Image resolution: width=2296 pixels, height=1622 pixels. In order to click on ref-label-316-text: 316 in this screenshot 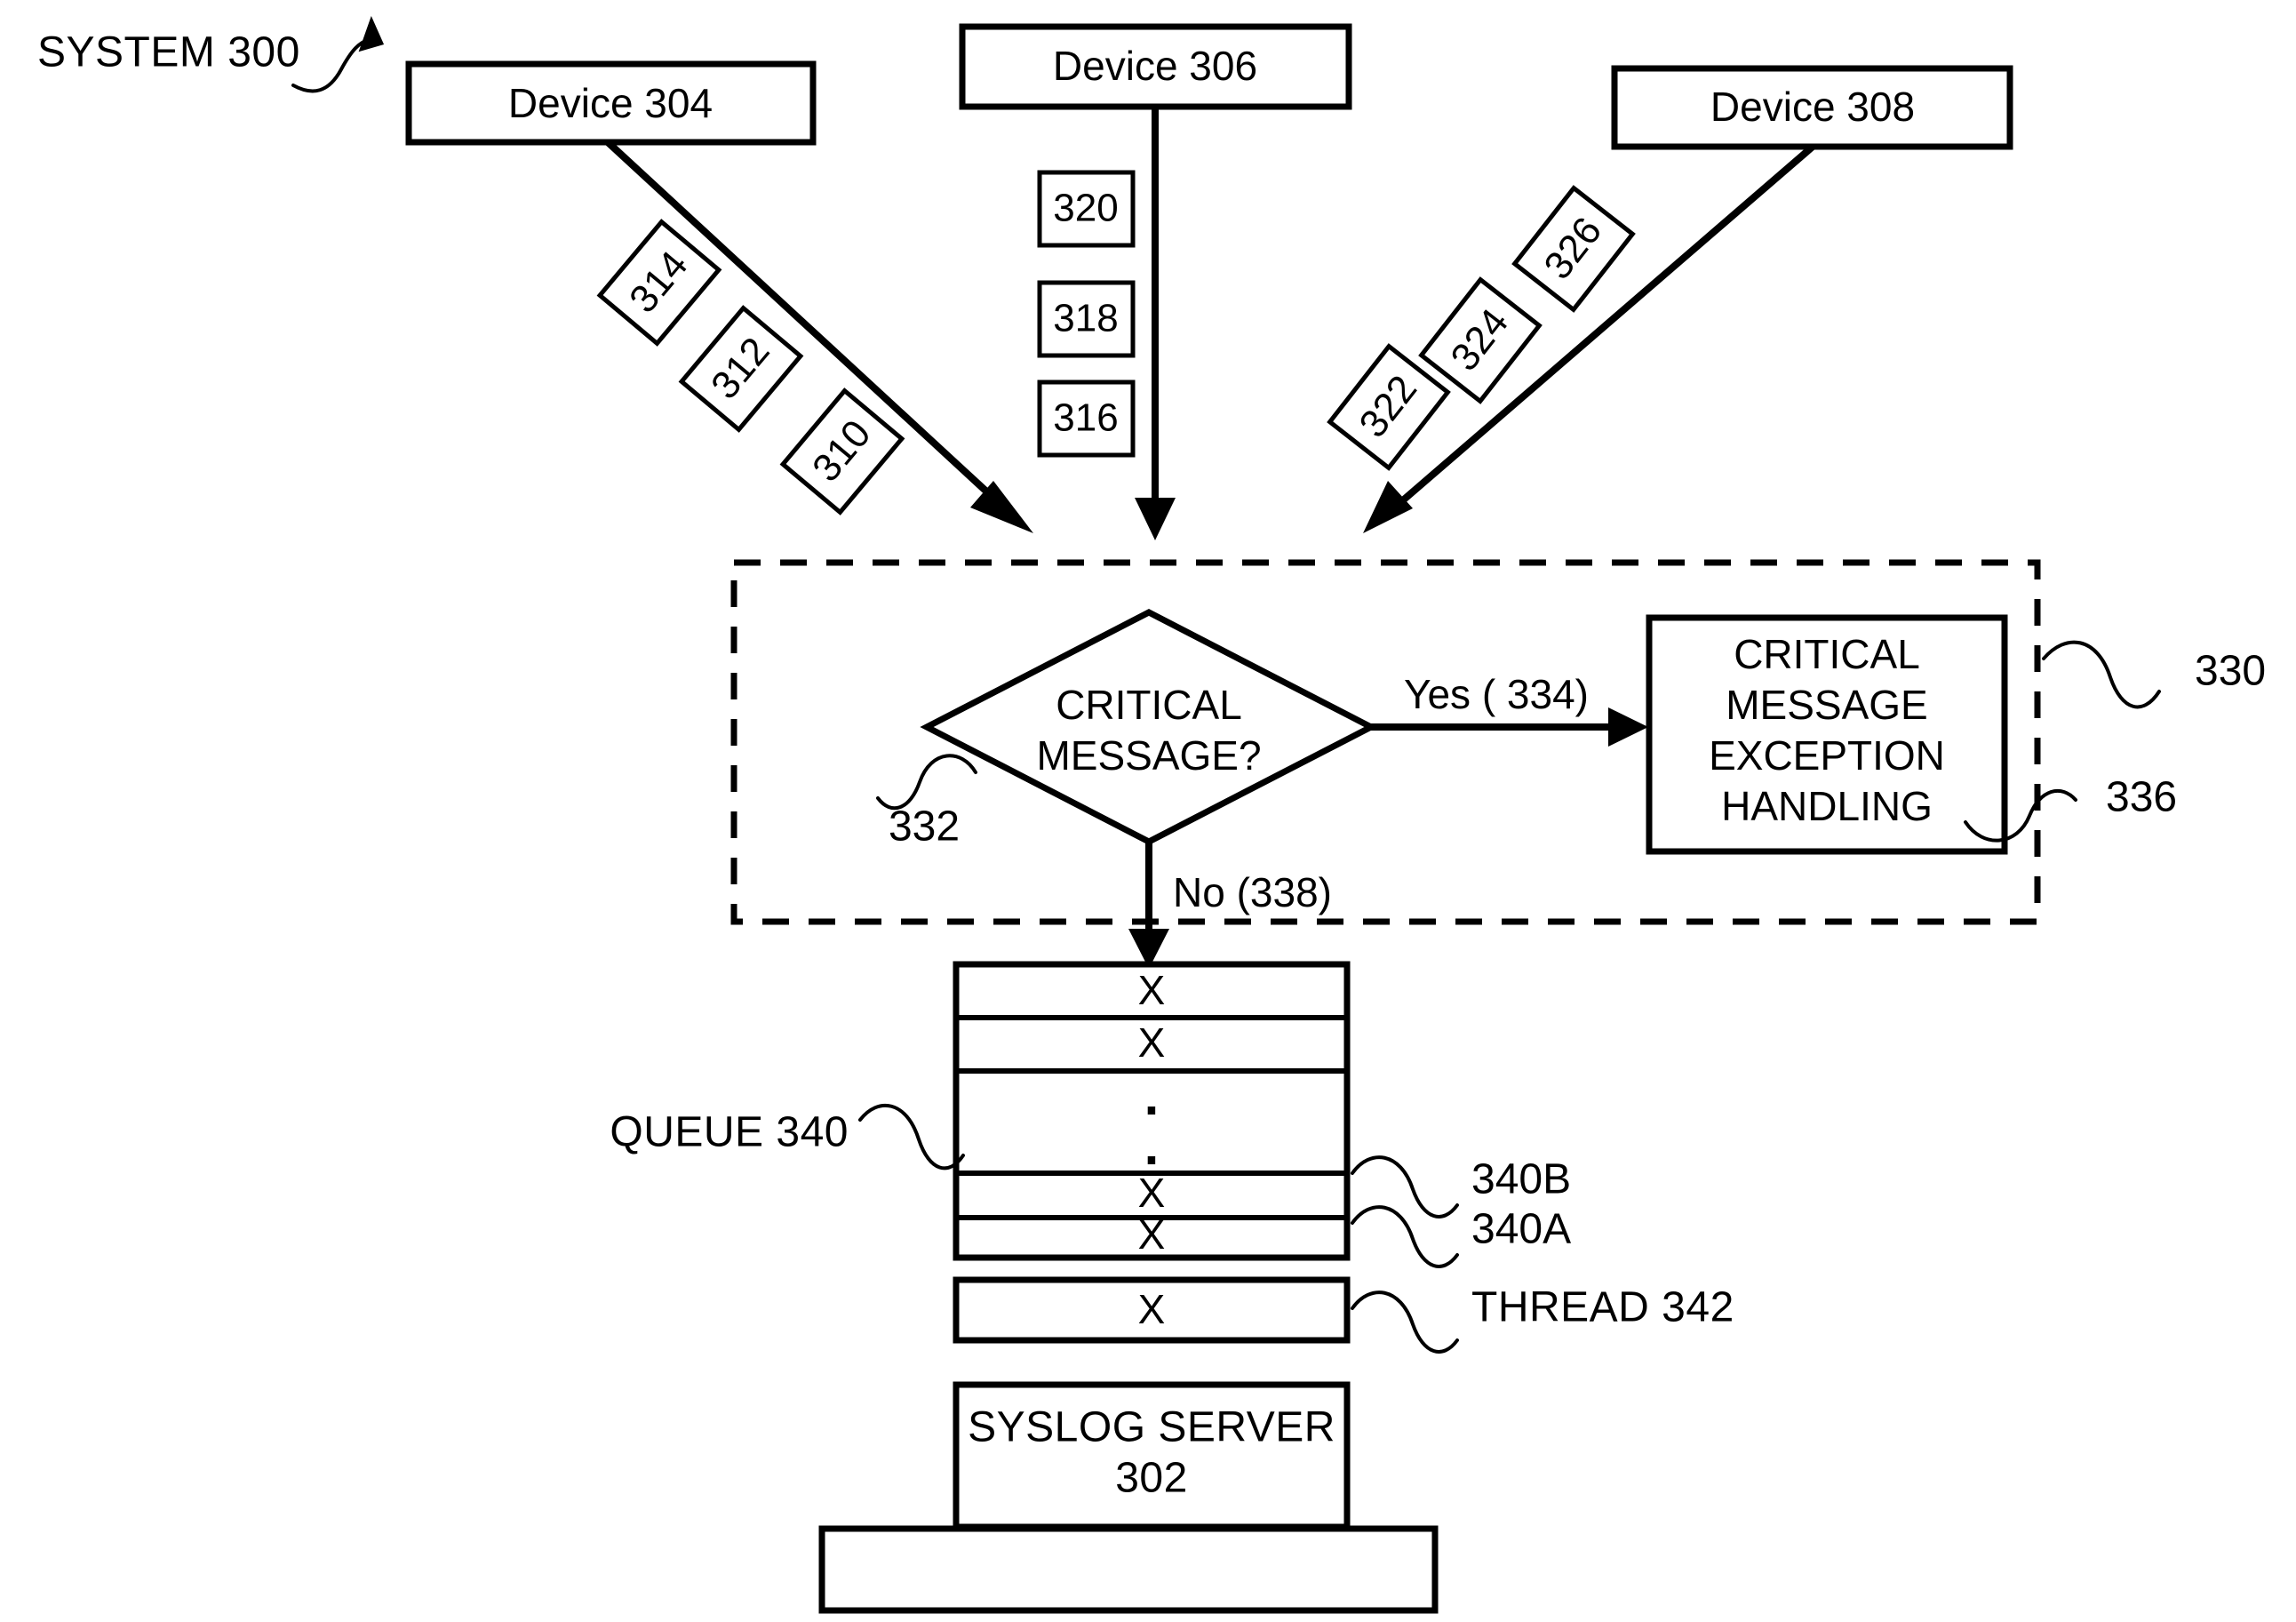, I will do `click(1086, 418)`.